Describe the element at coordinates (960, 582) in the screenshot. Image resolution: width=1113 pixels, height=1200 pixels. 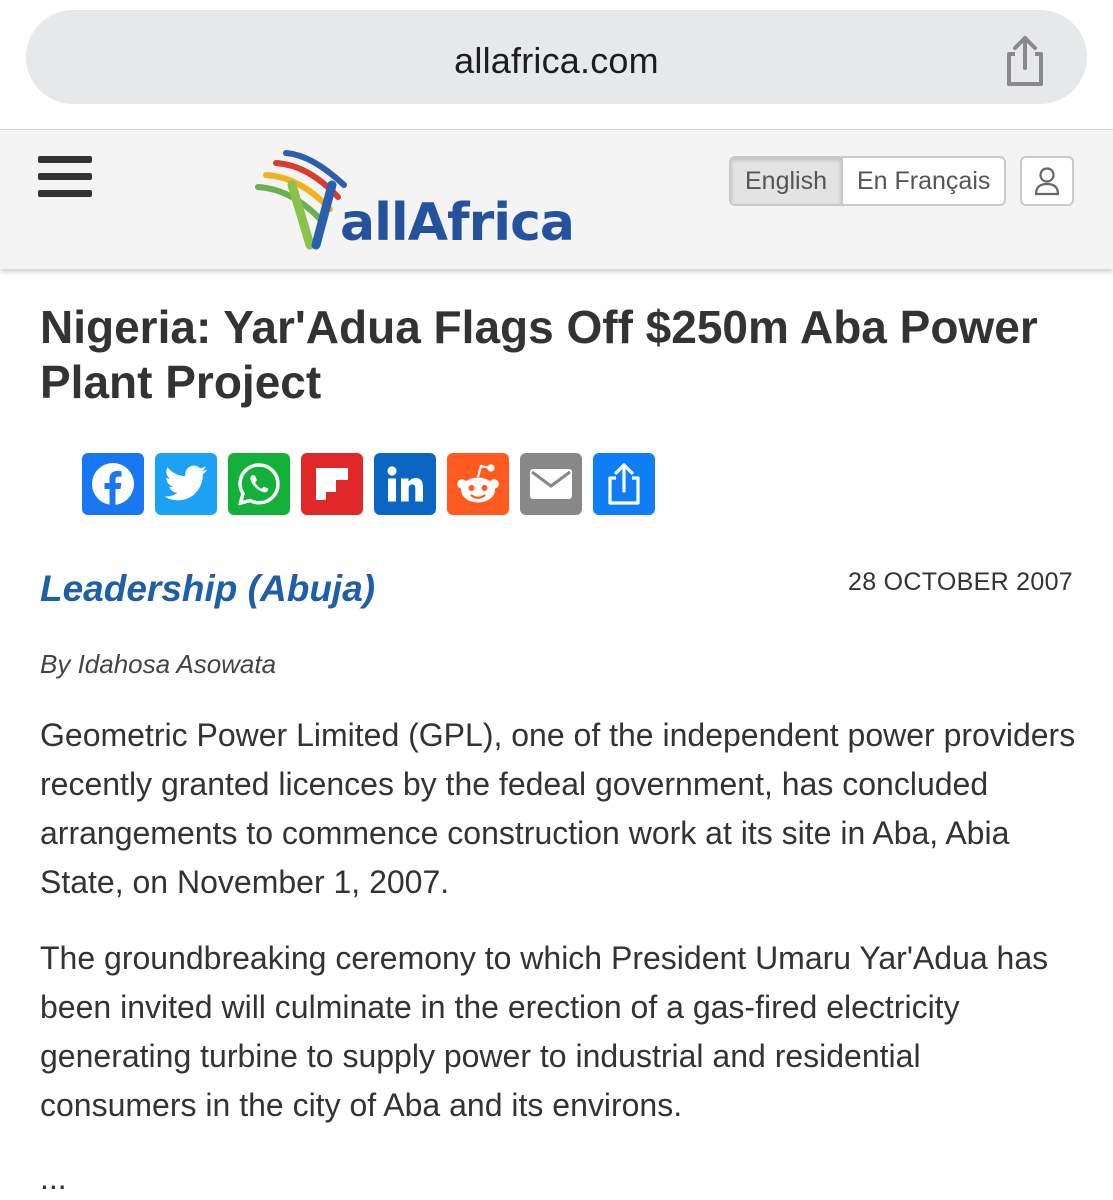
I see `publish-date: 28 OCTOBER 2007` at that location.